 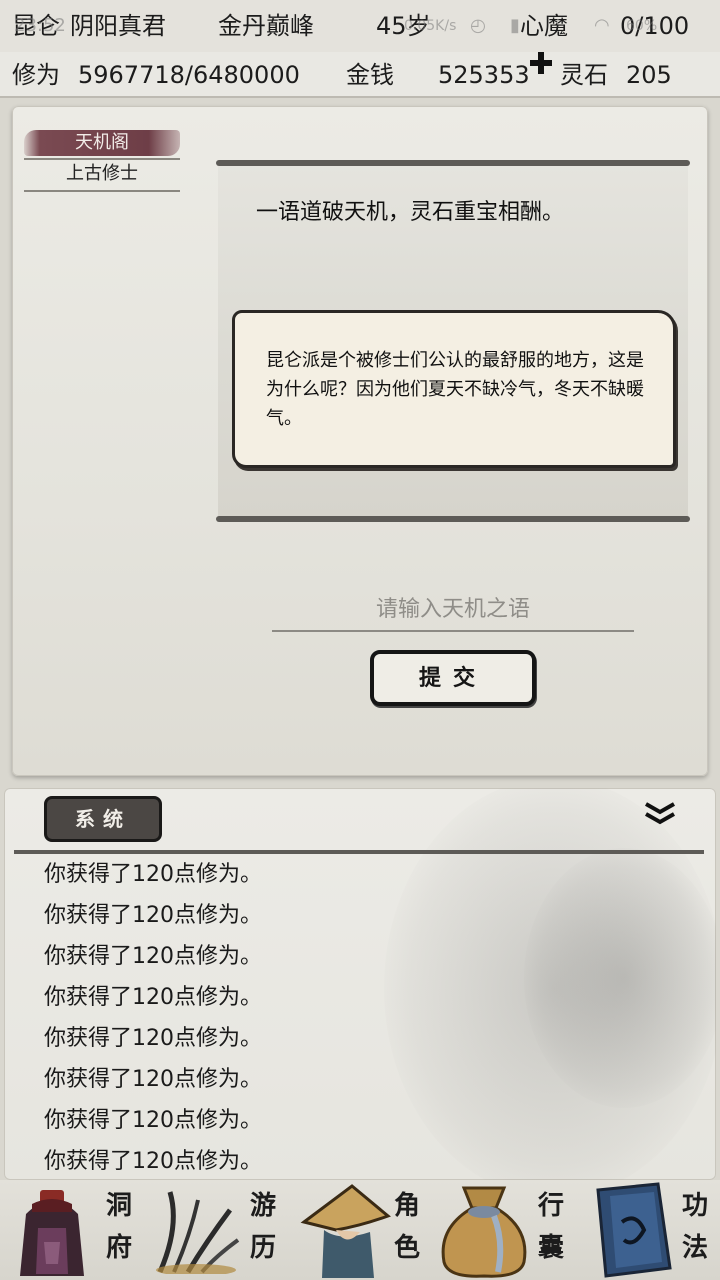 I want to click on spirit-stone-label: 灵石, so click(x=584, y=75).